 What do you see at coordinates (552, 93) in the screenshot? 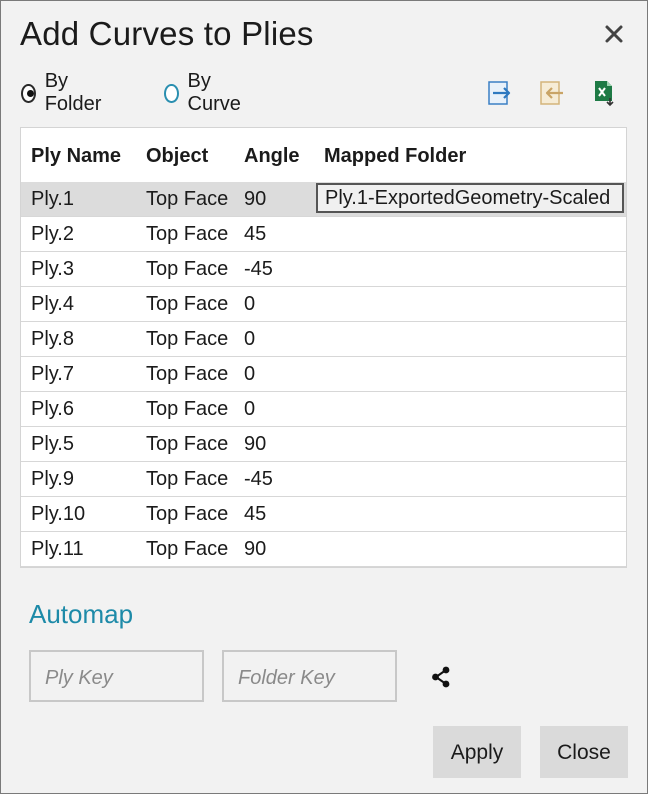
I see `import-icon` at bounding box center [552, 93].